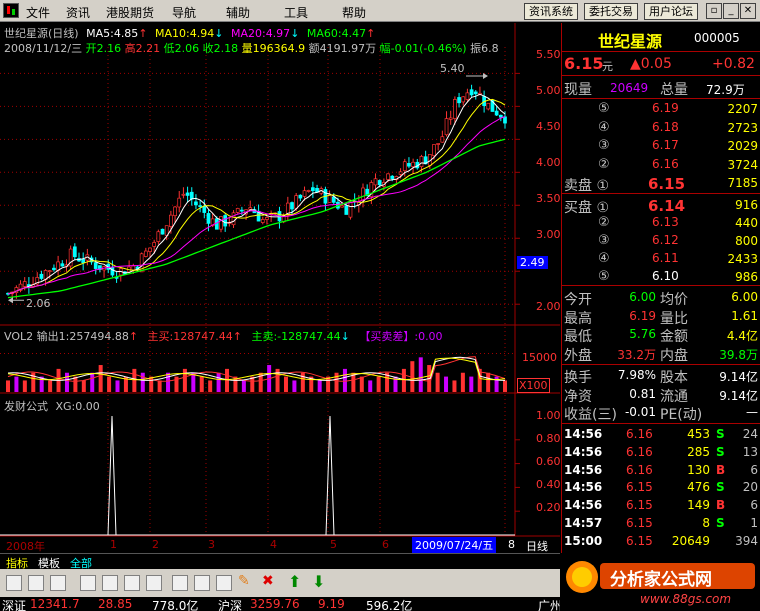 The height and width of the screenshot is (611, 760). What do you see at coordinates (665, 163) in the screenshot?
I see `sell-price: 6.16` at bounding box center [665, 163].